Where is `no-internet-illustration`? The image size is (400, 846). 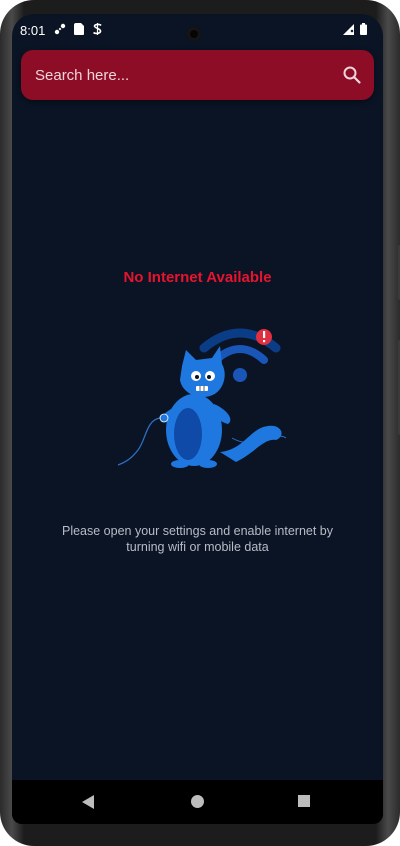 no-internet-illustration is located at coordinates (201, 398).